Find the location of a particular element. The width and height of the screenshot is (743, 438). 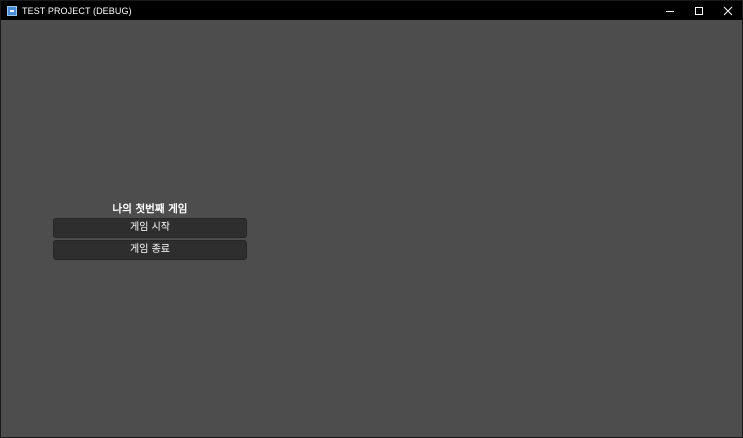

app-icon is located at coordinates (12, 10).